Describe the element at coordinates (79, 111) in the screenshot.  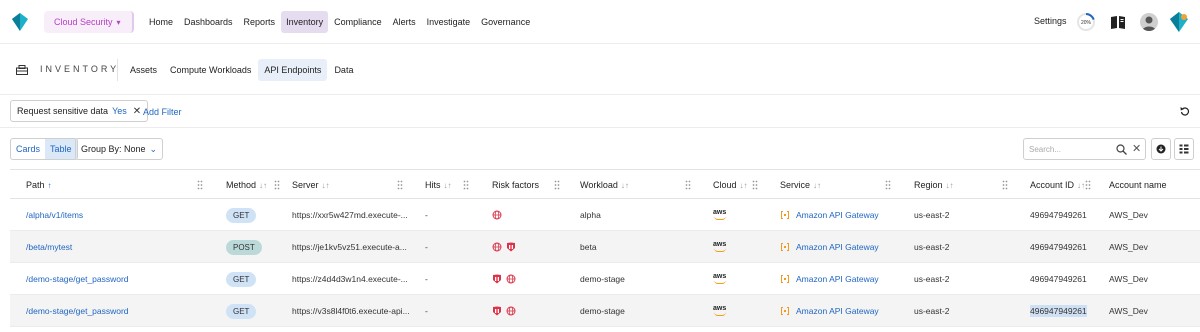
I see `filter-chip: Request sensitive data Yes ✕` at that location.